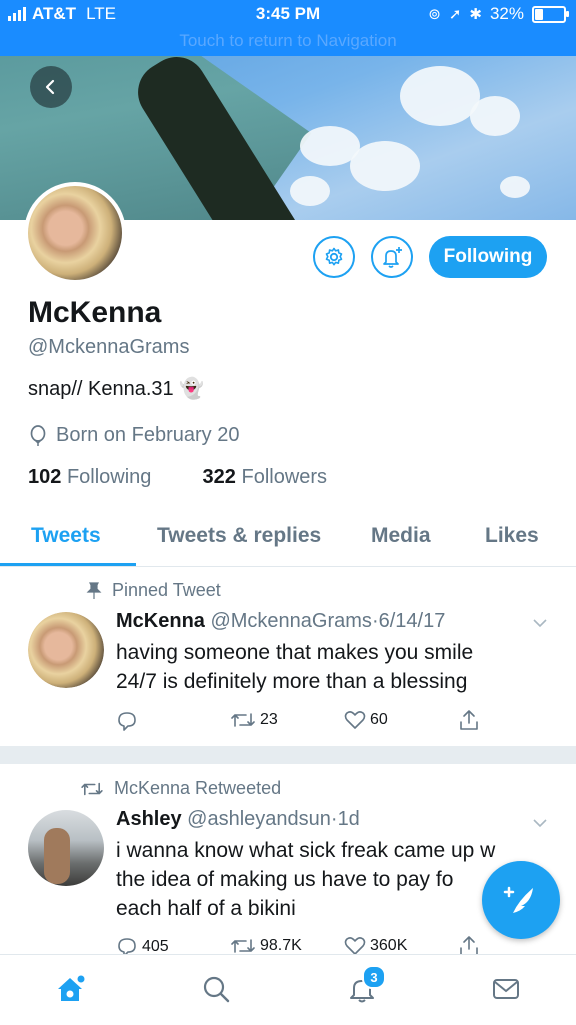 The height and width of the screenshot is (1025, 576). What do you see at coordinates (177, 477) in the screenshot?
I see `follow-counts: 102 Following 322 Followers` at bounding box center [177, 477].